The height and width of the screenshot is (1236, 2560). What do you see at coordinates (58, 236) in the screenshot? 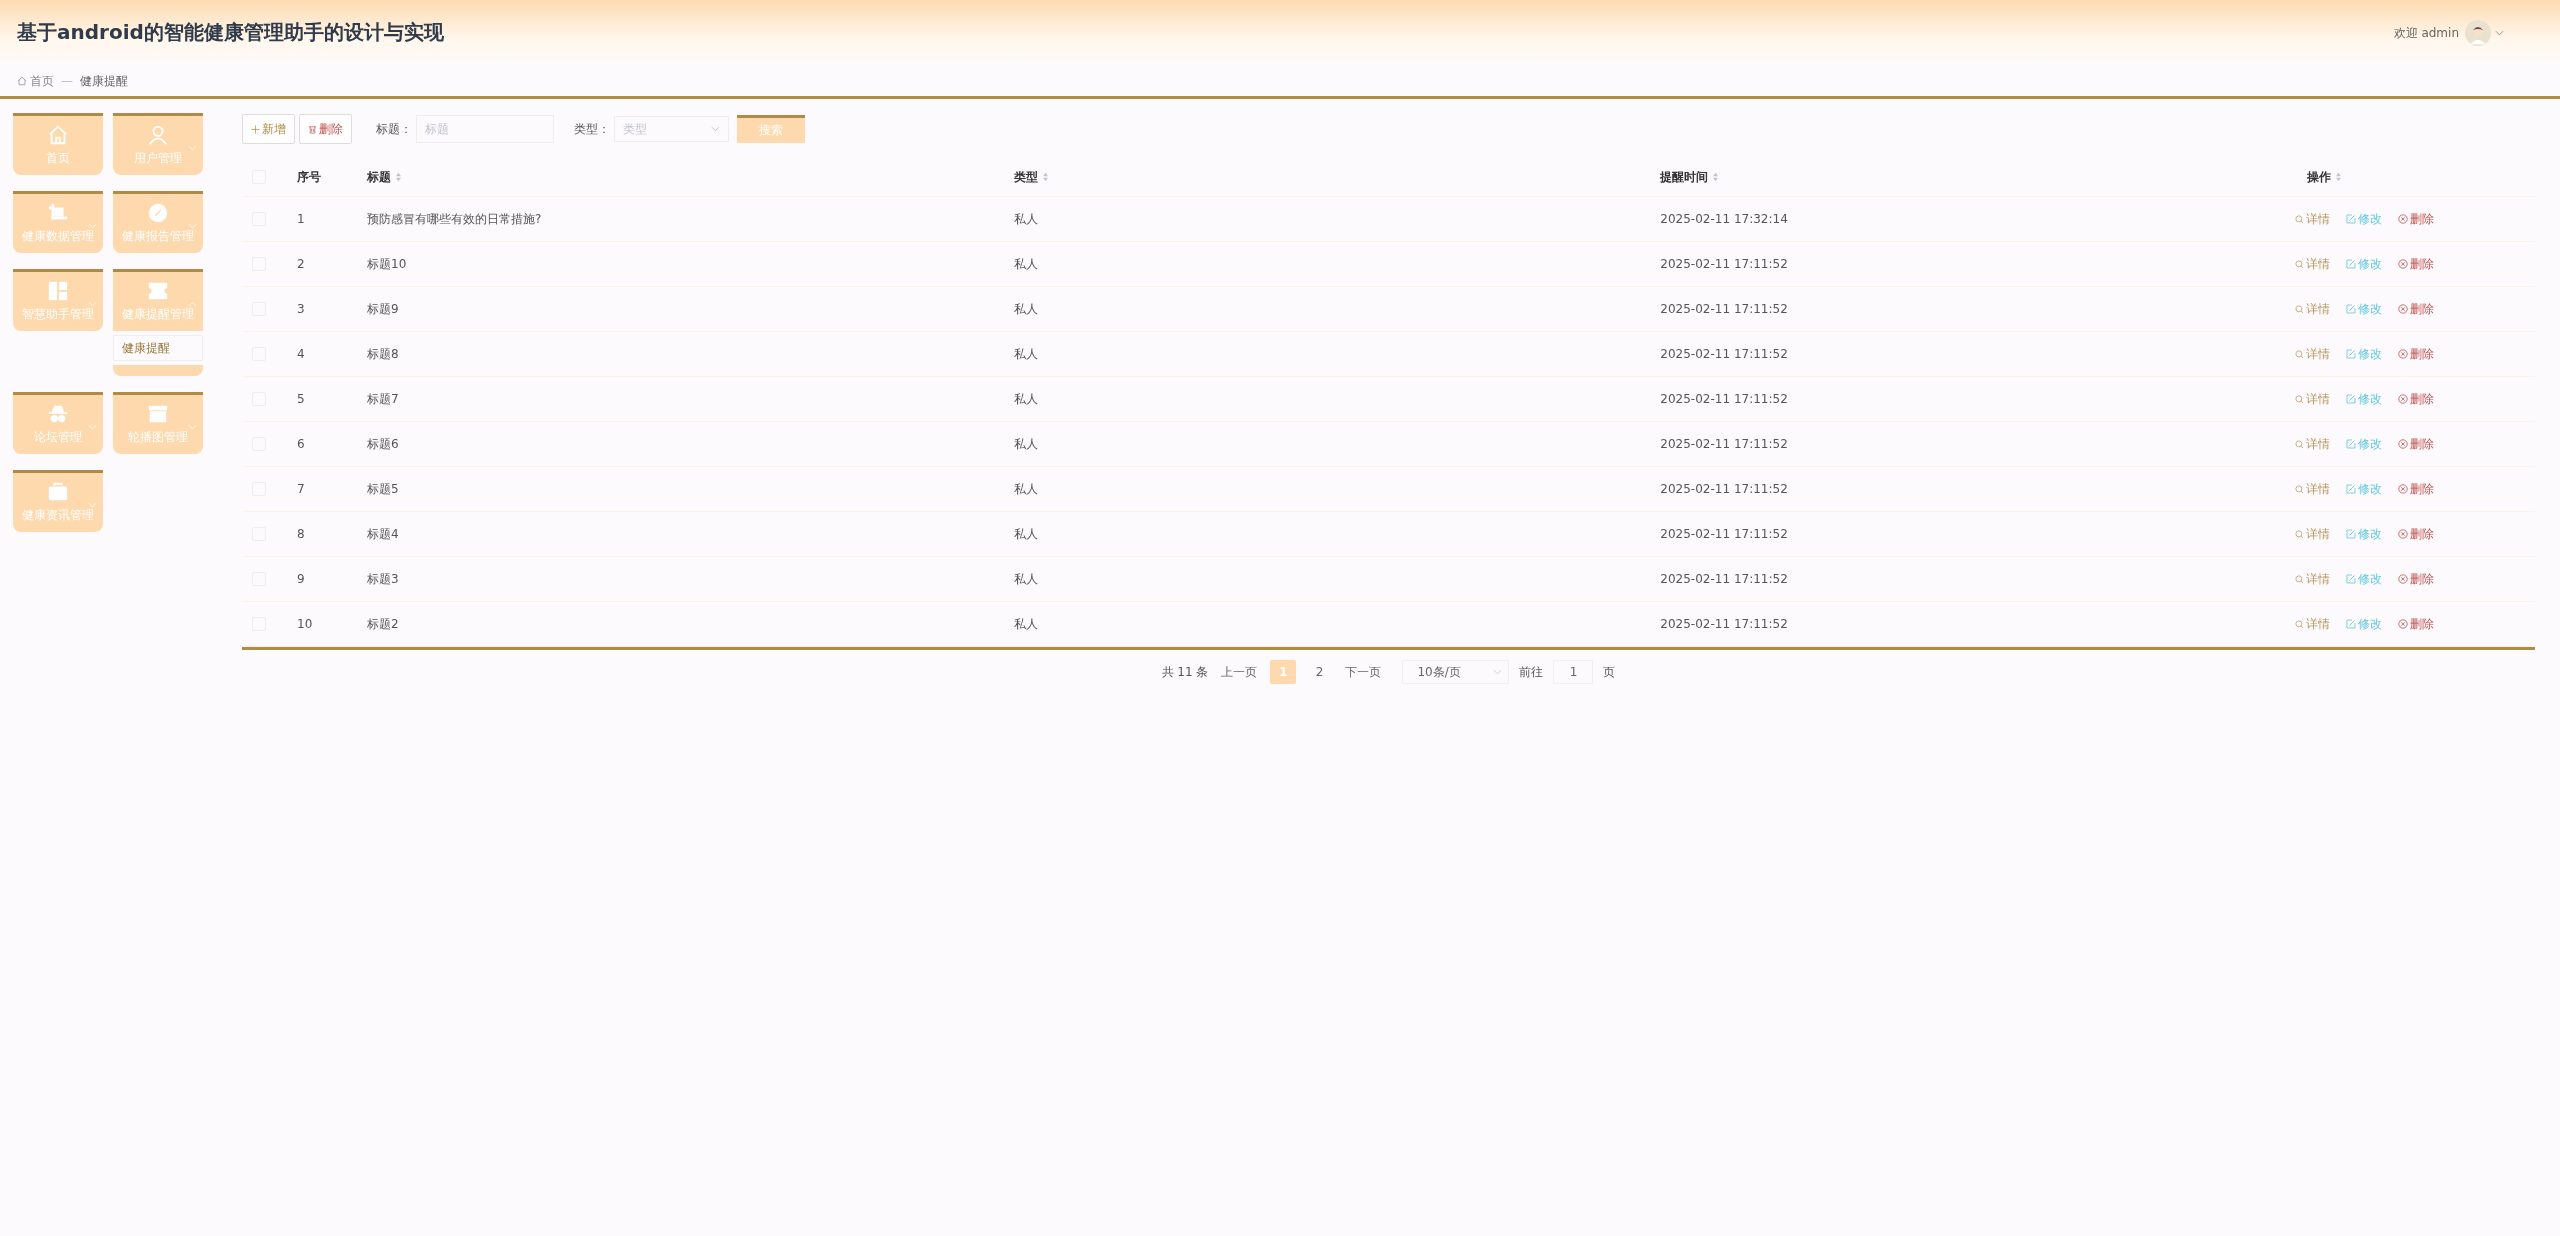
I see `menu-label: 健康数据管理` at bounding box center [58, 236].